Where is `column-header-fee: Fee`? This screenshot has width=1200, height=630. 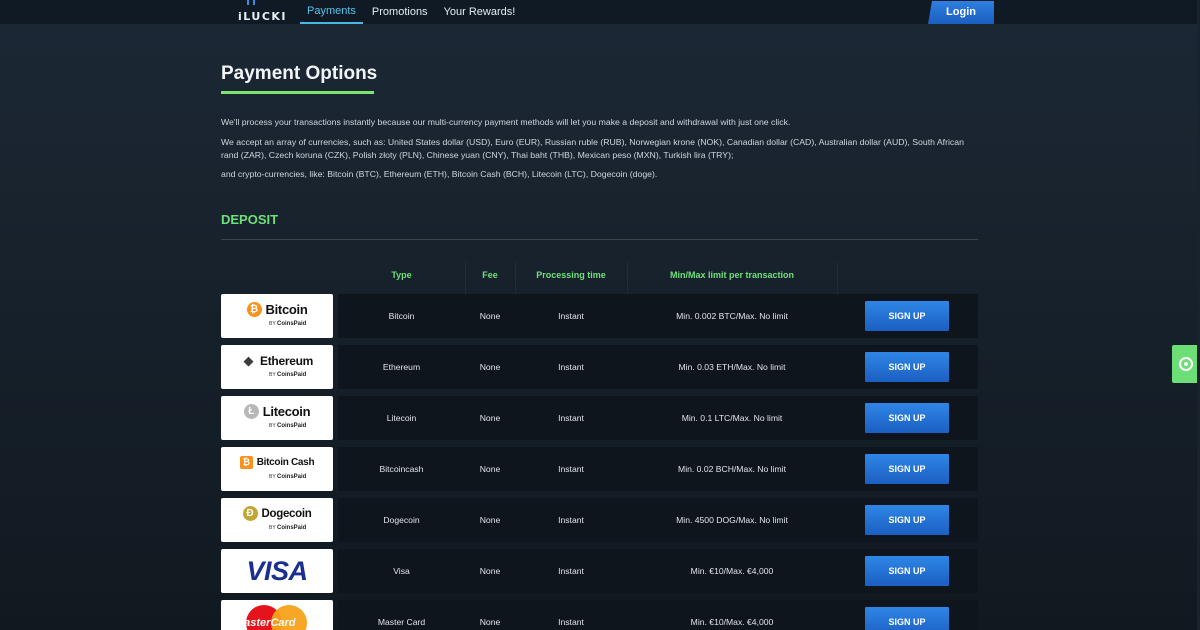
column-header-fee: Fee is located at coordinates (490, 275).